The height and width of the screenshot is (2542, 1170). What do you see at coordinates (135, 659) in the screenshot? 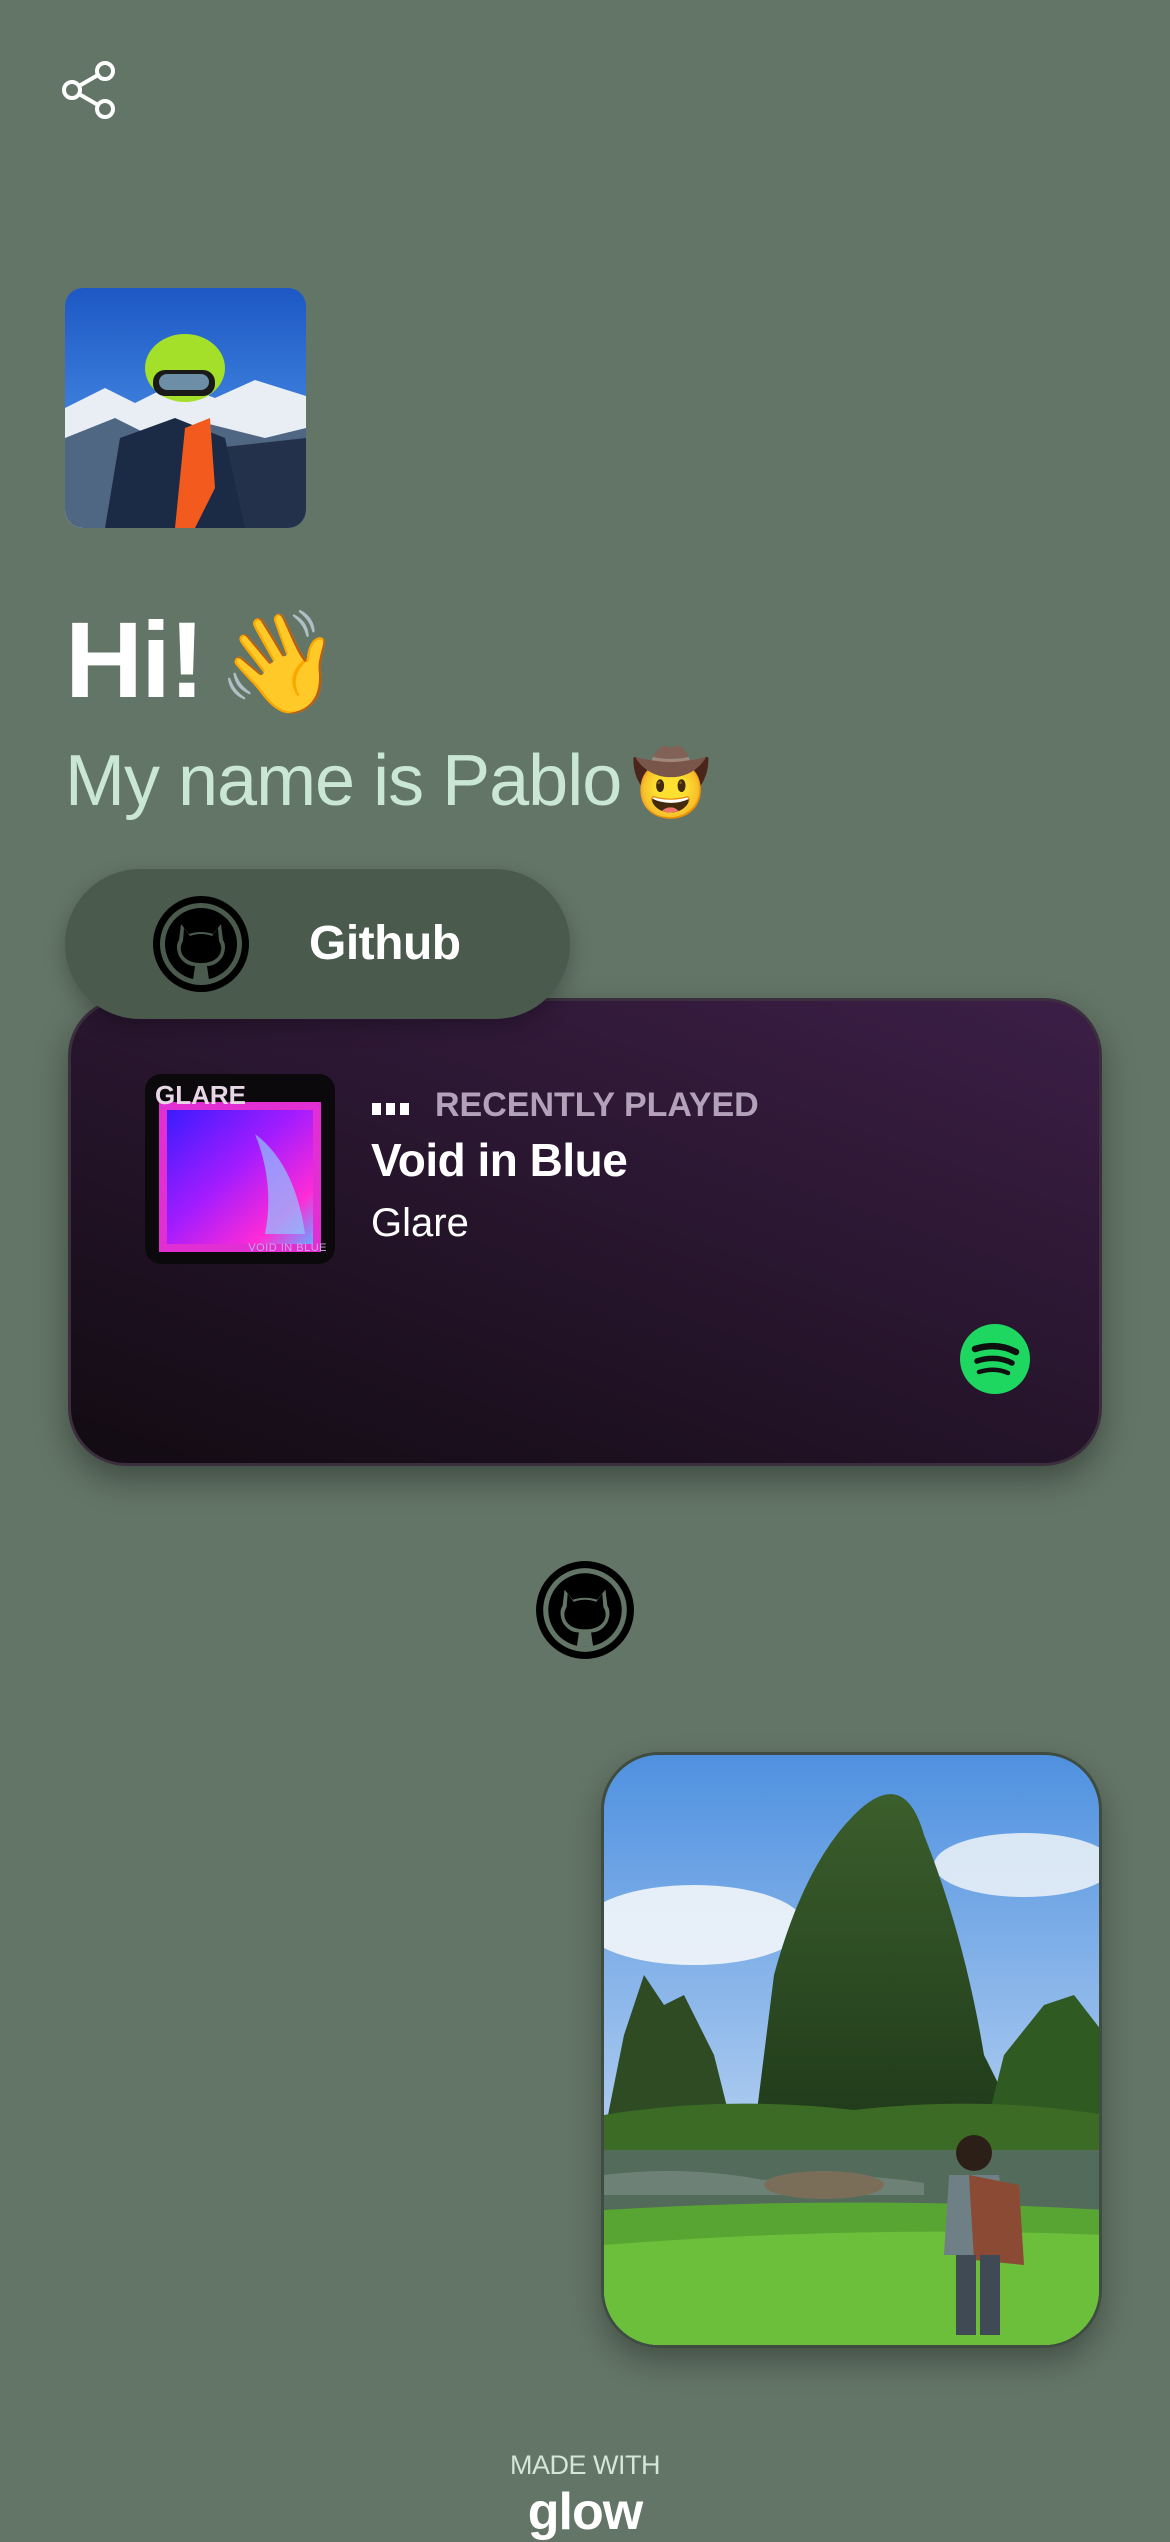
I see `greeting-text: Hi!` at bounding box center [135, 659].